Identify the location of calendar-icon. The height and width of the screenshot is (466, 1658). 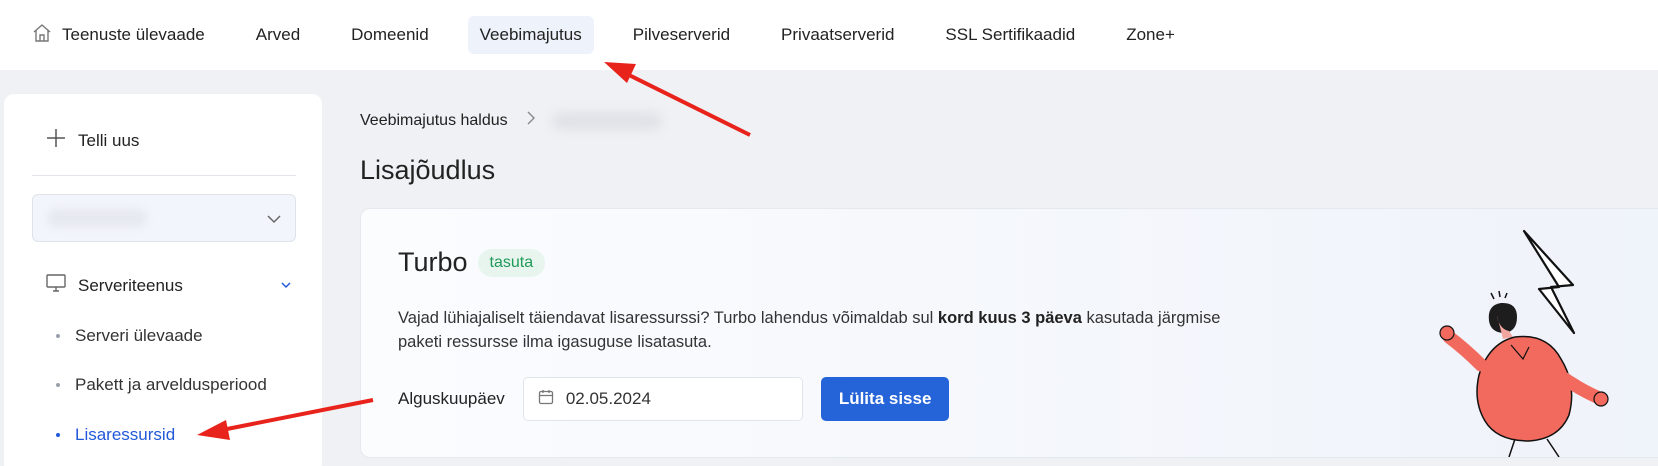
(546, 399).